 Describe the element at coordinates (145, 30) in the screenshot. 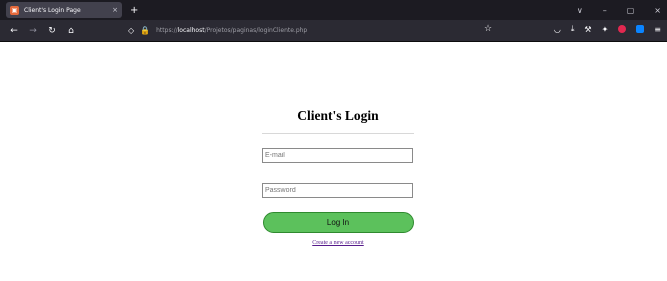

I see `lock-icon: 🔒` at that location.